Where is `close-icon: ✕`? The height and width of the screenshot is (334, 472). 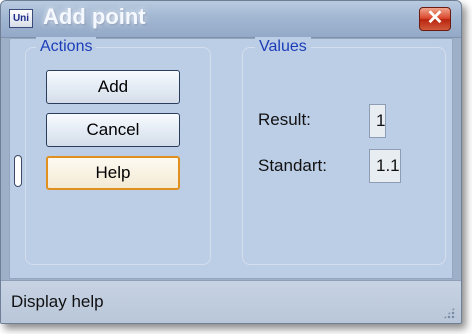
close-icon: ✕ is located at coordinates (435, 18).